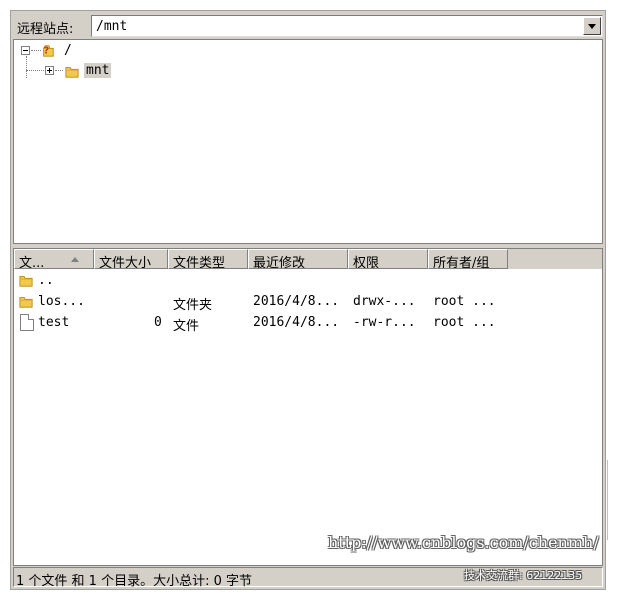 This screenshot has height=602, width=620. Describe the element at coordinates (158, 322) in the screenshot. I see `cell-filesize: 0` at that location.